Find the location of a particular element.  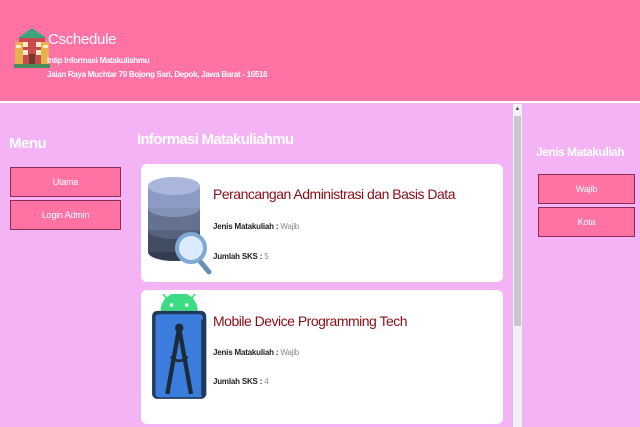

course-sks: Jumlah SKS : 4 is located at coordinates (241, 381).